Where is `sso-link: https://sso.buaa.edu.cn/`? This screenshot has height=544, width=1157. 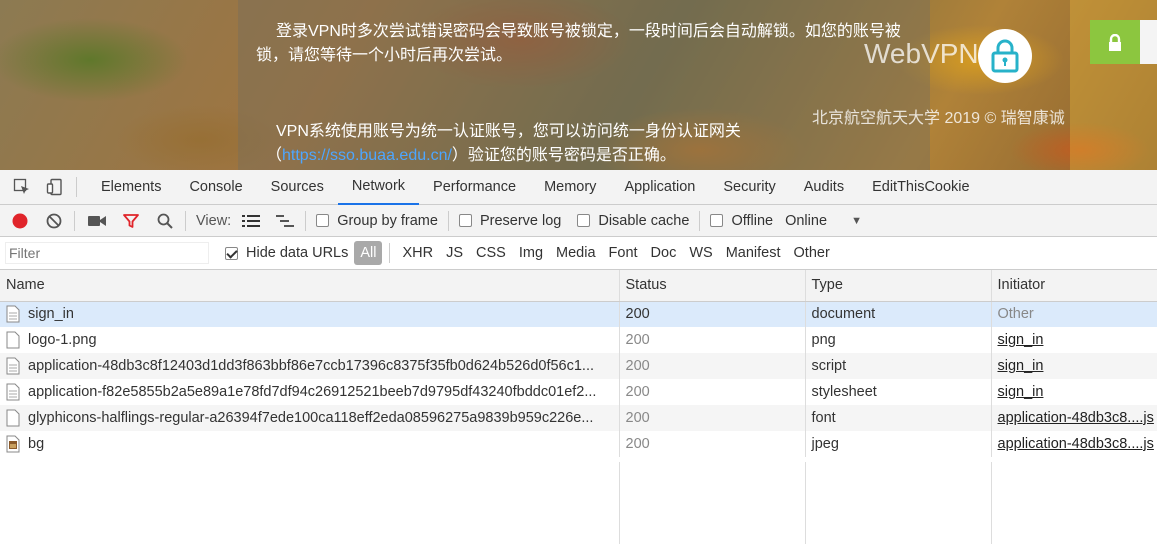
sso-link: https://sso.buaa.edu.cn/ is located at coordinates (367, 155).